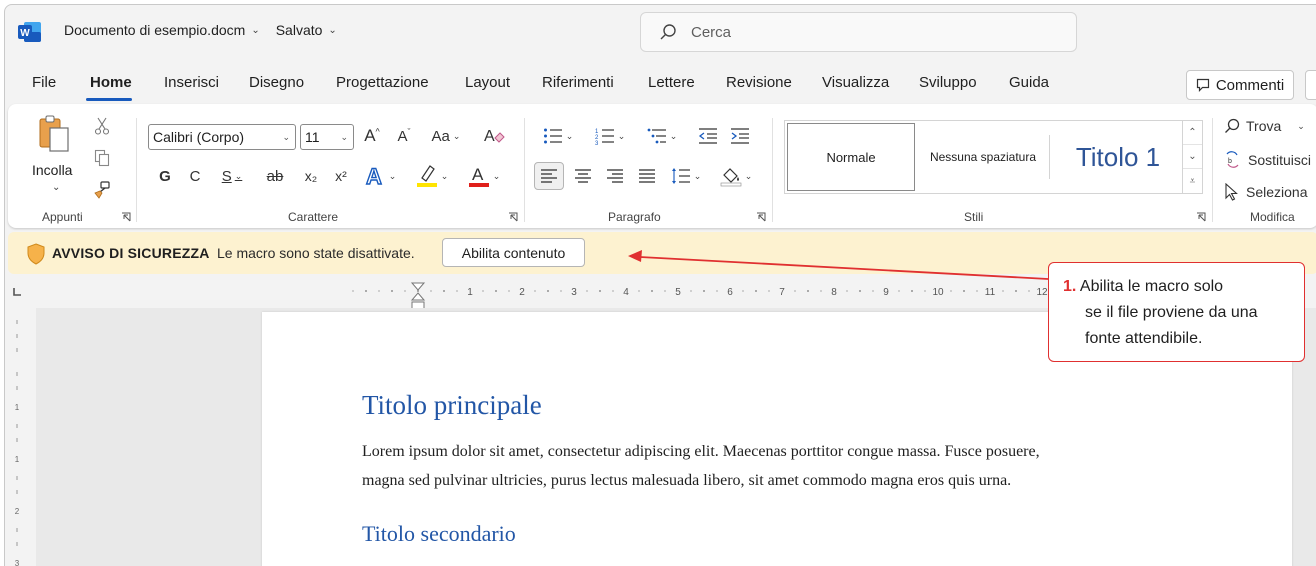 The height and width of the screenshot is (566, 1316). I want to click on tab-view: Visualizza, so click(855, 82).